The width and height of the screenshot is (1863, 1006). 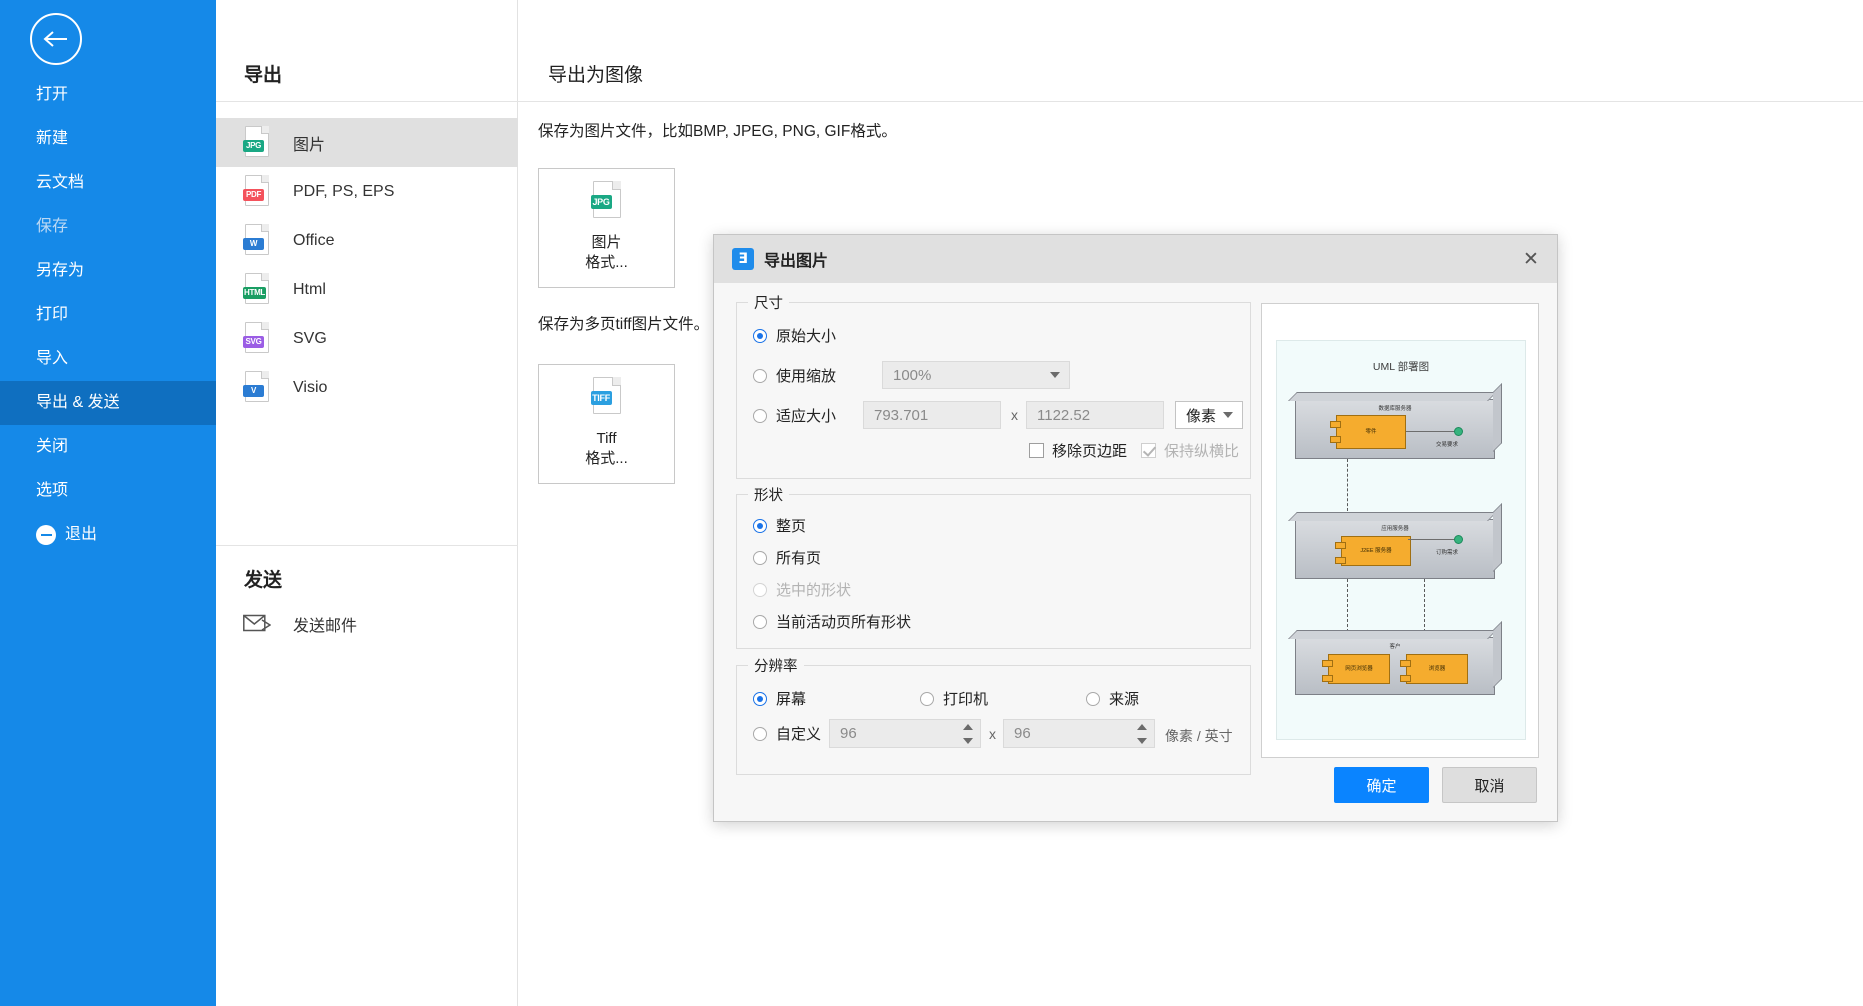 What do you see at coordinates (760, 525) in the screenshot?
I see `radio-whole-page-dot` at bounding box center [760, 525].